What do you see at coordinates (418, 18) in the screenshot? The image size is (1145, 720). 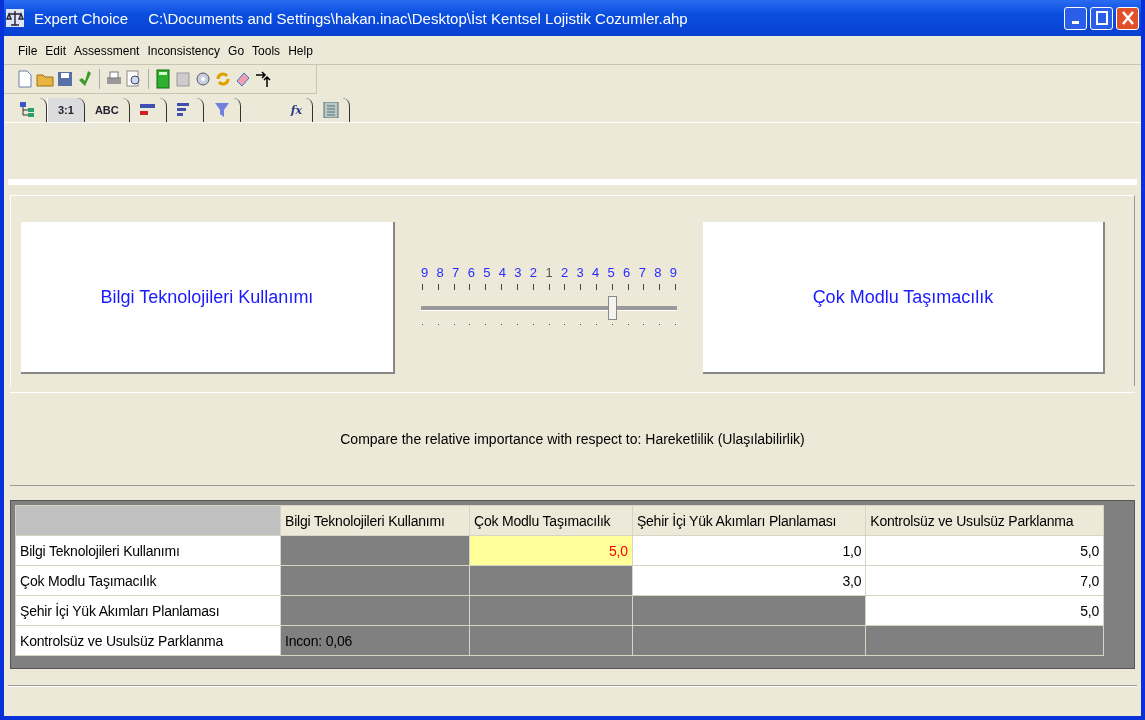 I see `file-path: C:\Documents and Settings\hakan.inac\Desktop\İst Kentsel Lojistik Cozumler.ahp` at bounding box center [418, 18].